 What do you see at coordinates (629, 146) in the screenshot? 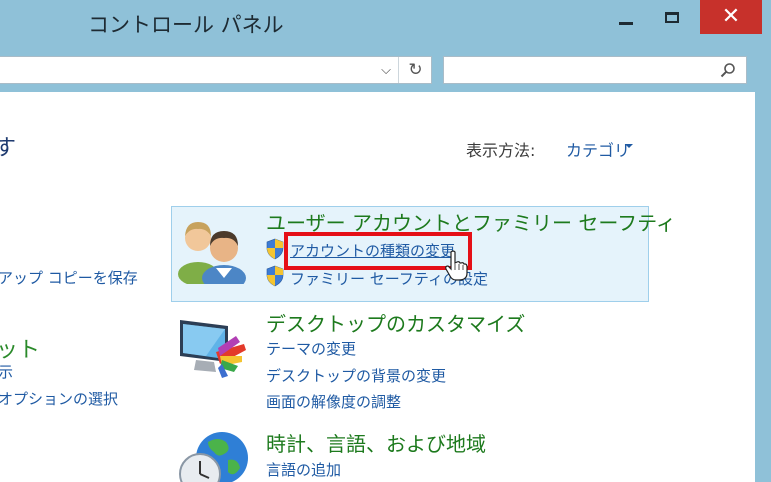
I see `dropdown-arrow-icon` at bounding box center [629, 146].